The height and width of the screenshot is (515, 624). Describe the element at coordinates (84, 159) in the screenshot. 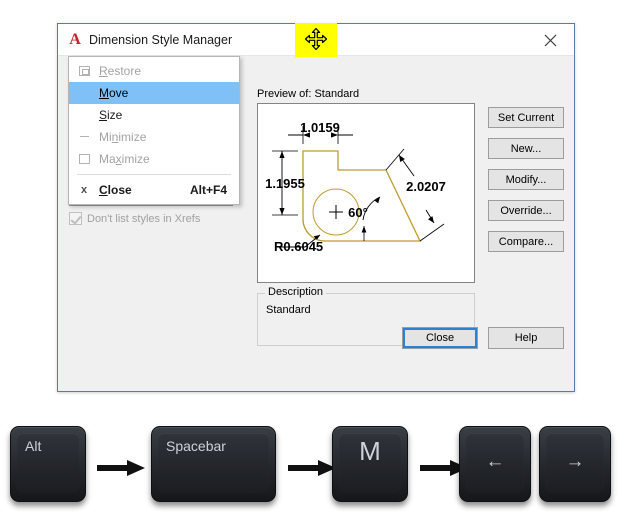

I see `maximize-icon` at that location.